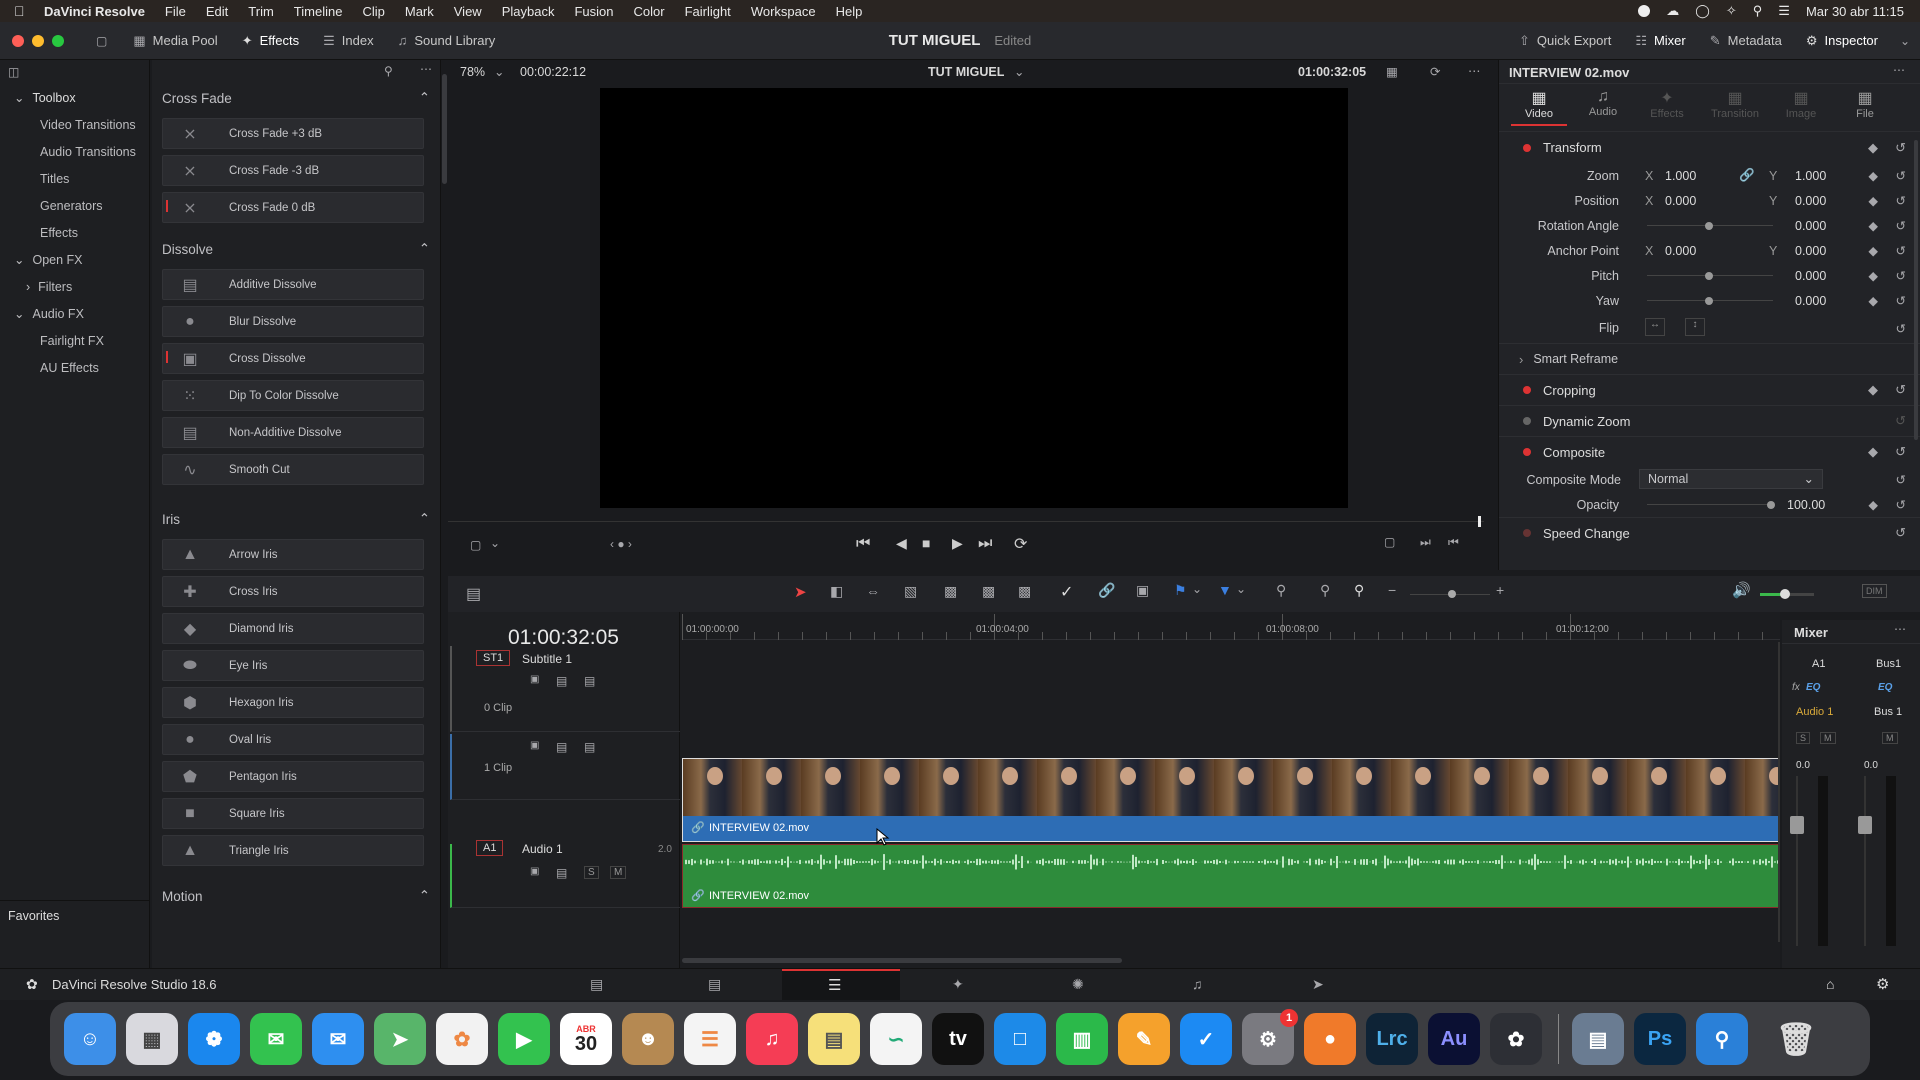 This screenshot has width=1920, height=1080. Describe the element at coordinates (293, 628) in the screenshot. I see `effect-item: ◆ Diamond Iris` at that location.